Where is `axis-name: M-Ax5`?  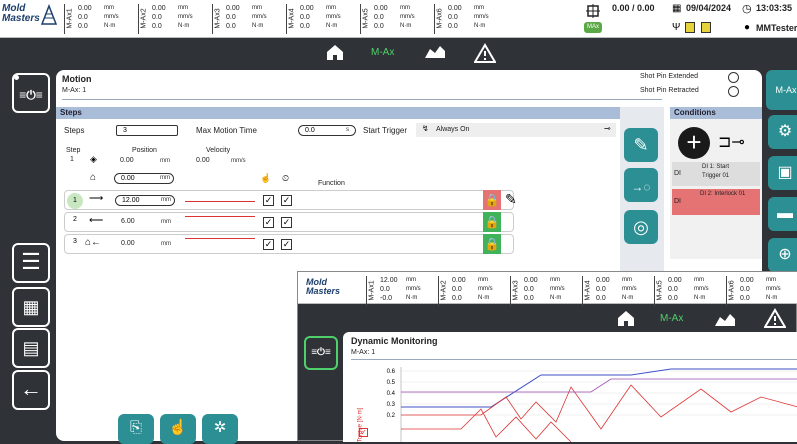 axis-name: M-Ax5 is located at coordinates (659, 291).